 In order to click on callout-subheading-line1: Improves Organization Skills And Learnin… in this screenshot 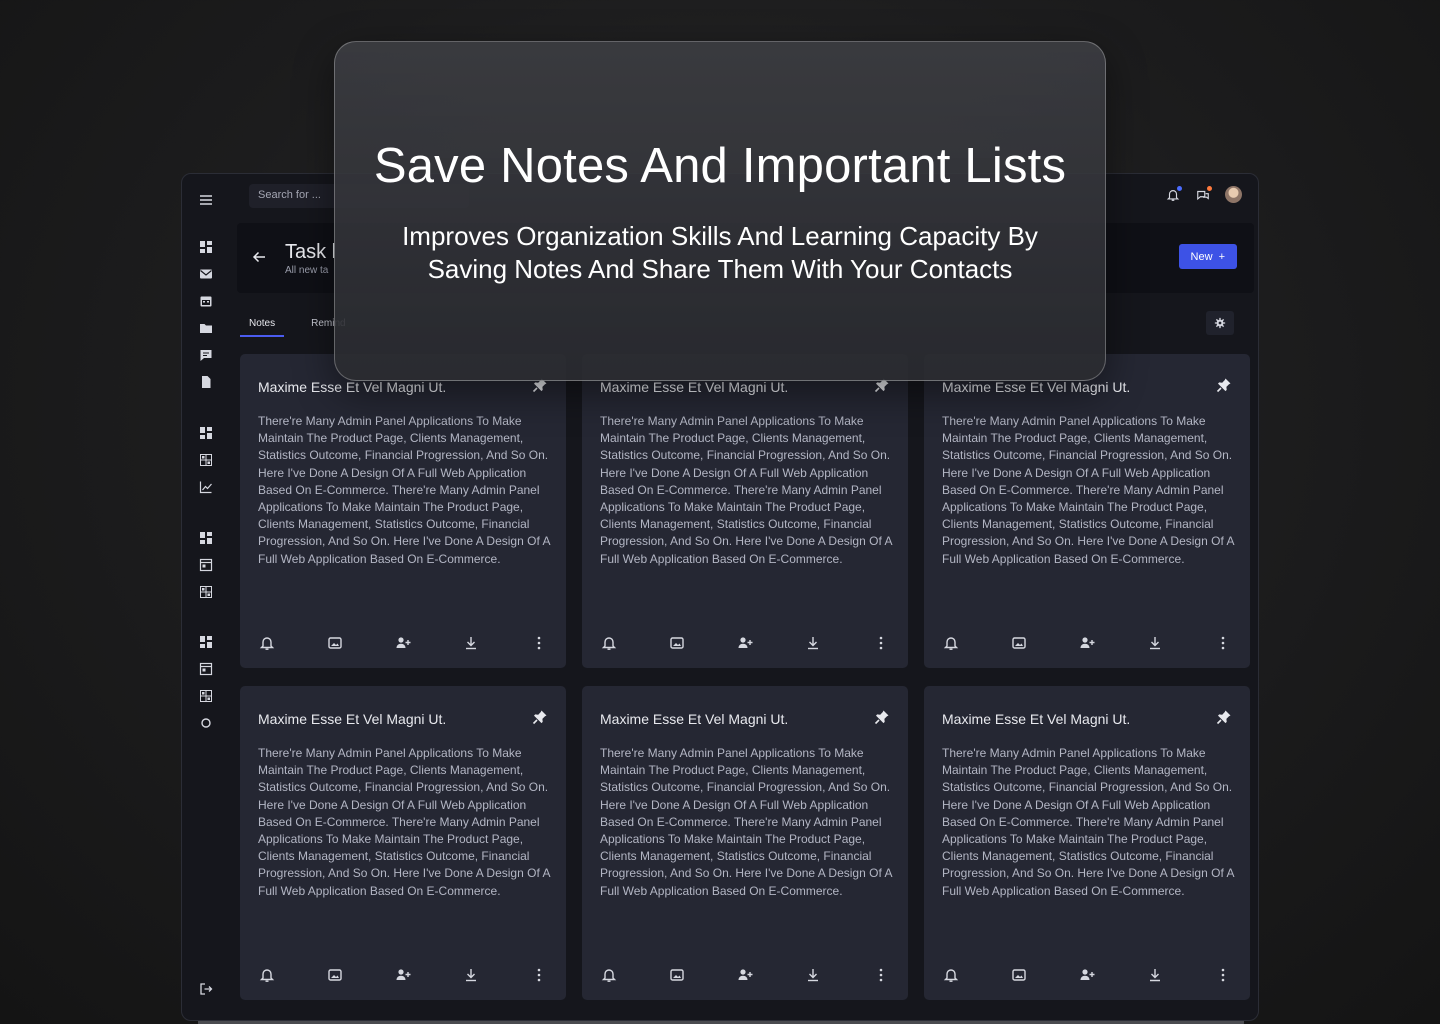, I will do `click(720, 236)`.